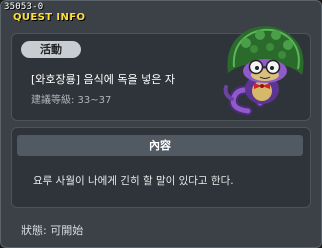 This screenshot has width=322, height=248. I want to click on content-section-header: 內容, so click(160, 145).